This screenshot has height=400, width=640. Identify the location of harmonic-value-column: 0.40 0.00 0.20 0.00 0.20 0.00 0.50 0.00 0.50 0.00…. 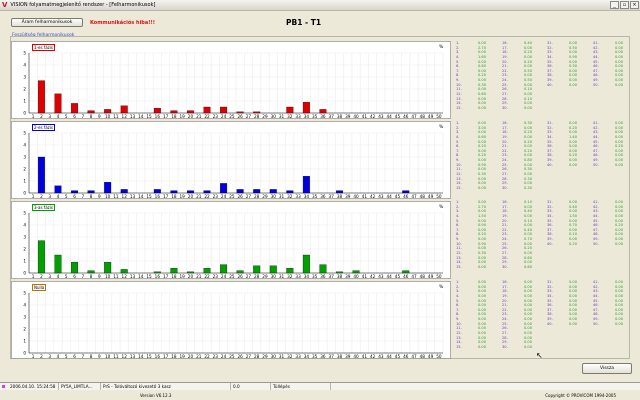
(528, 76).